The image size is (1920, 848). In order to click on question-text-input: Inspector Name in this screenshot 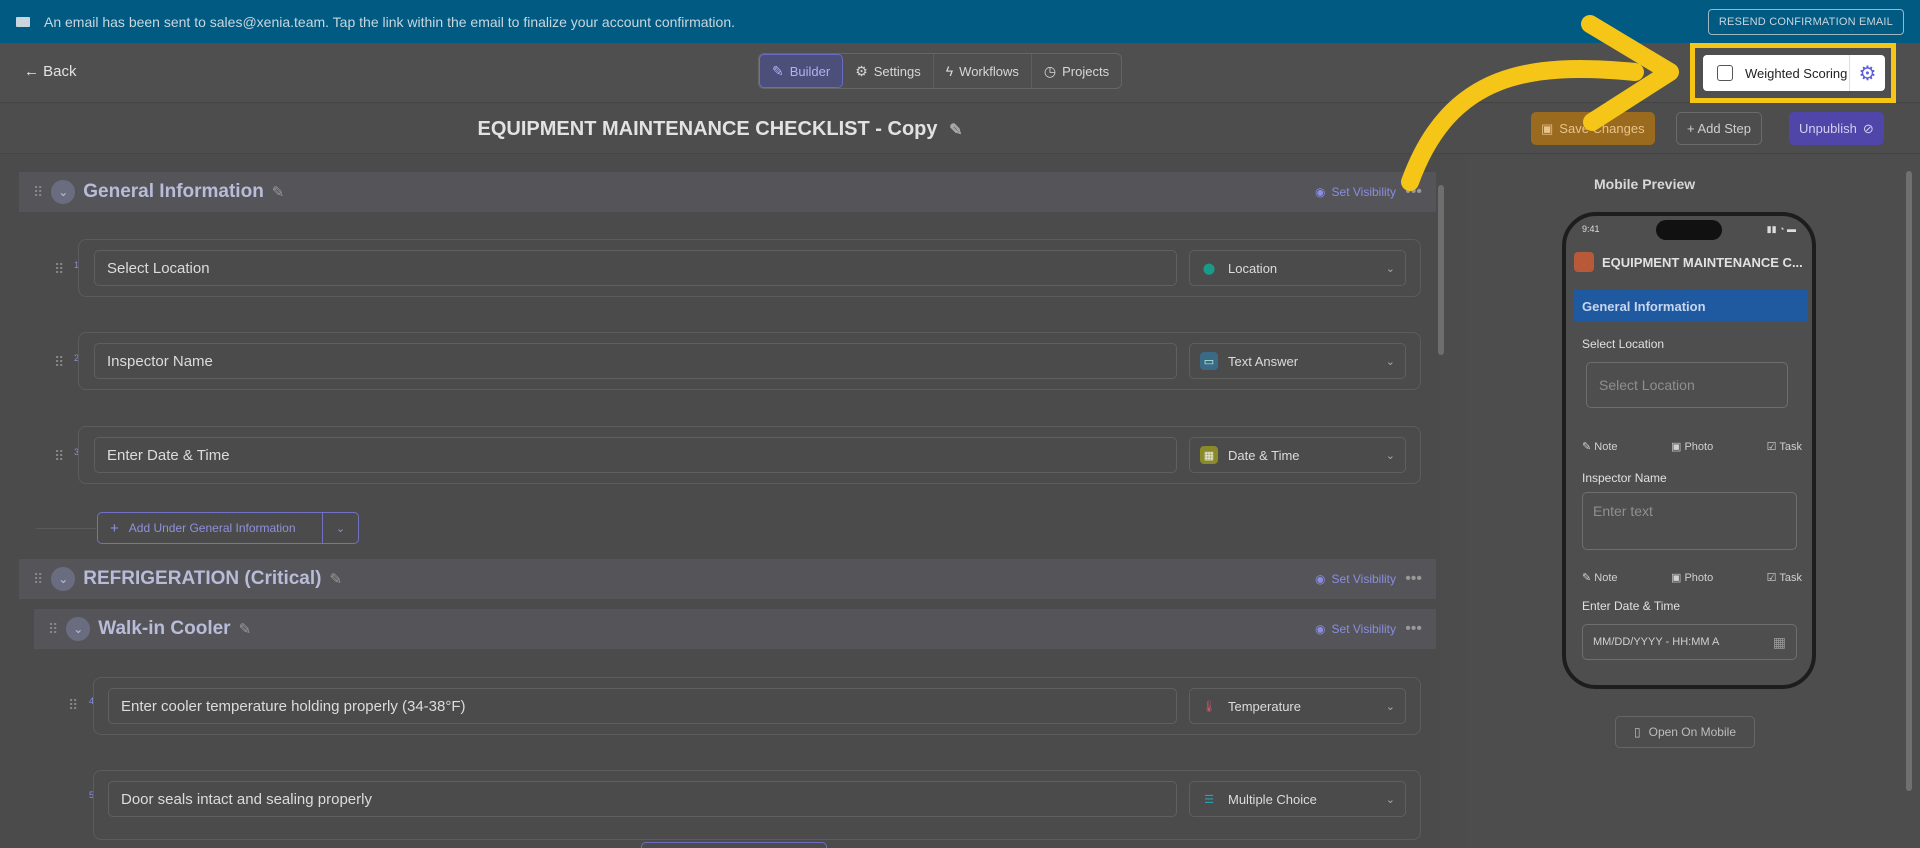, I will do `click(635, 361)`.